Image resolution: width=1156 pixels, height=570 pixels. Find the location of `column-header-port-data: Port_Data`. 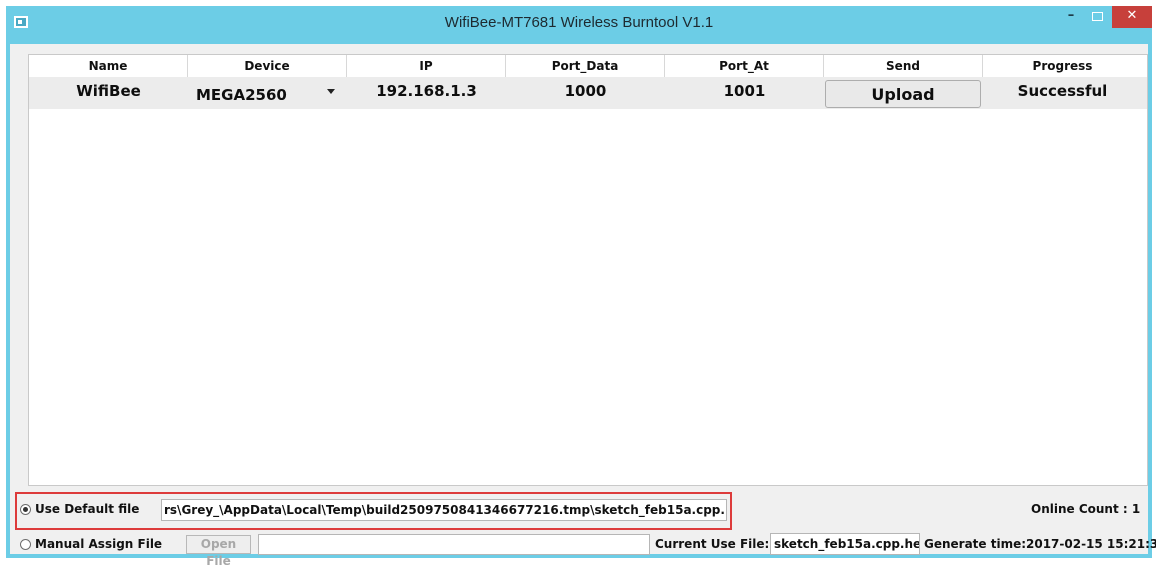

column-header-port-data: Port_Data is located at coordinates (585, 66).